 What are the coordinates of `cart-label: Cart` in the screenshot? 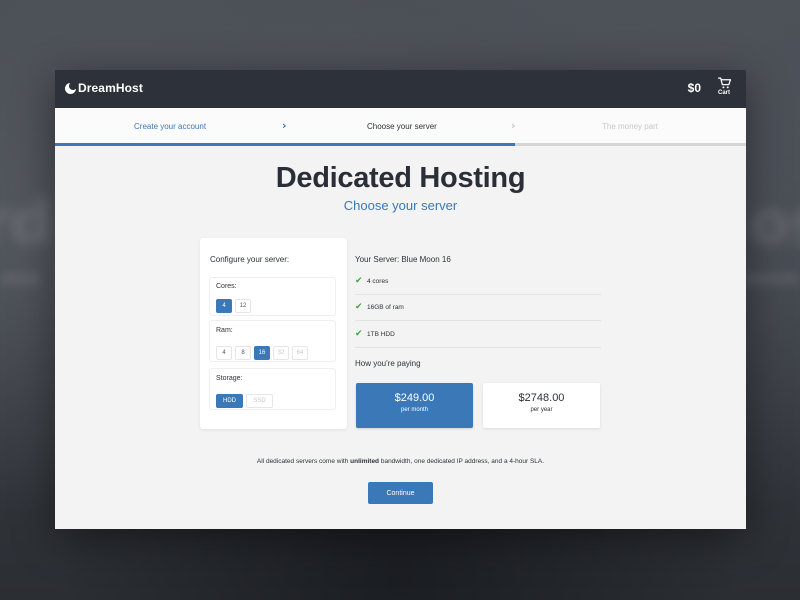 It's located at (723, 93).